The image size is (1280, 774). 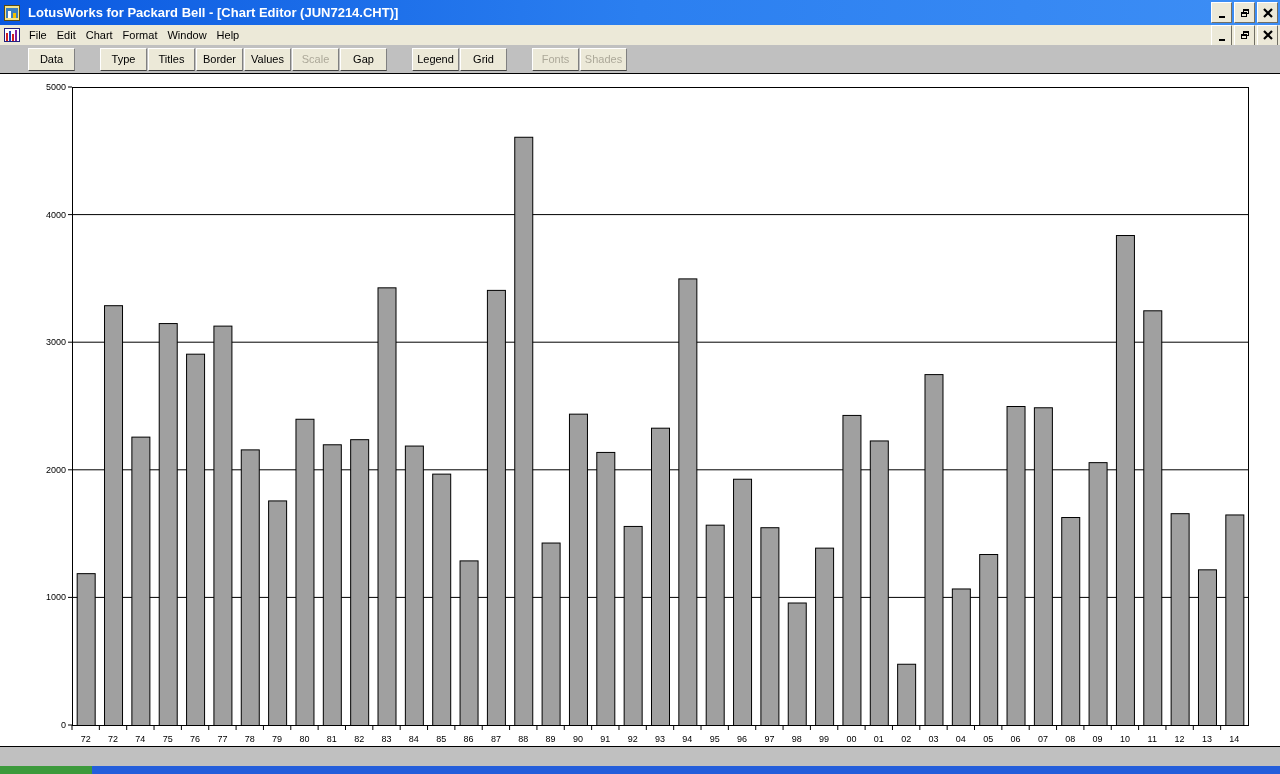 What do you see at coordinates (214, 12) in the screenshot?
I see `window-title: LotusWorks for Packard Bell - [Chart Editor (JUN7214.CHT)]` at bounding box center [214, 12].